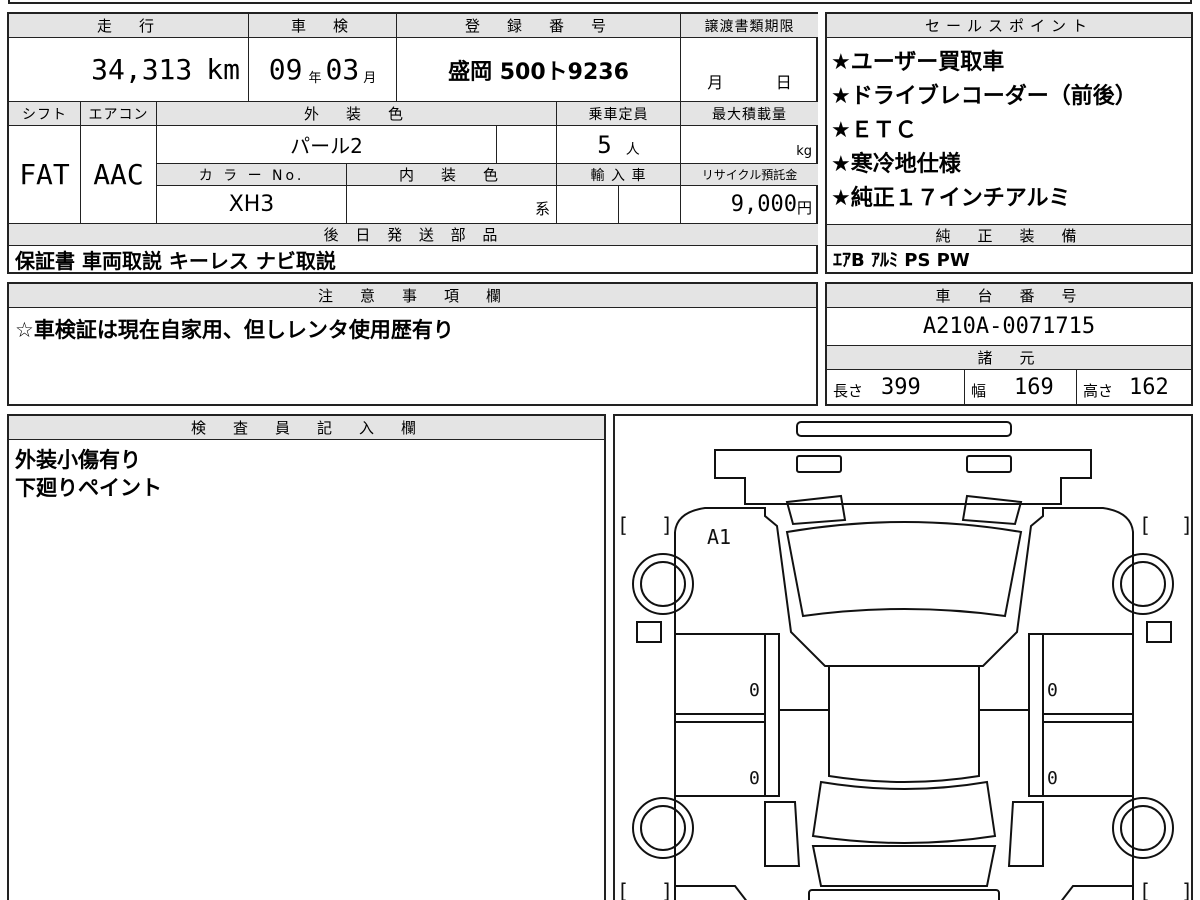 This screenshot has height=900, width=1200. I want to click on chassis-number: A210A-0071715, so click(1009, 327).